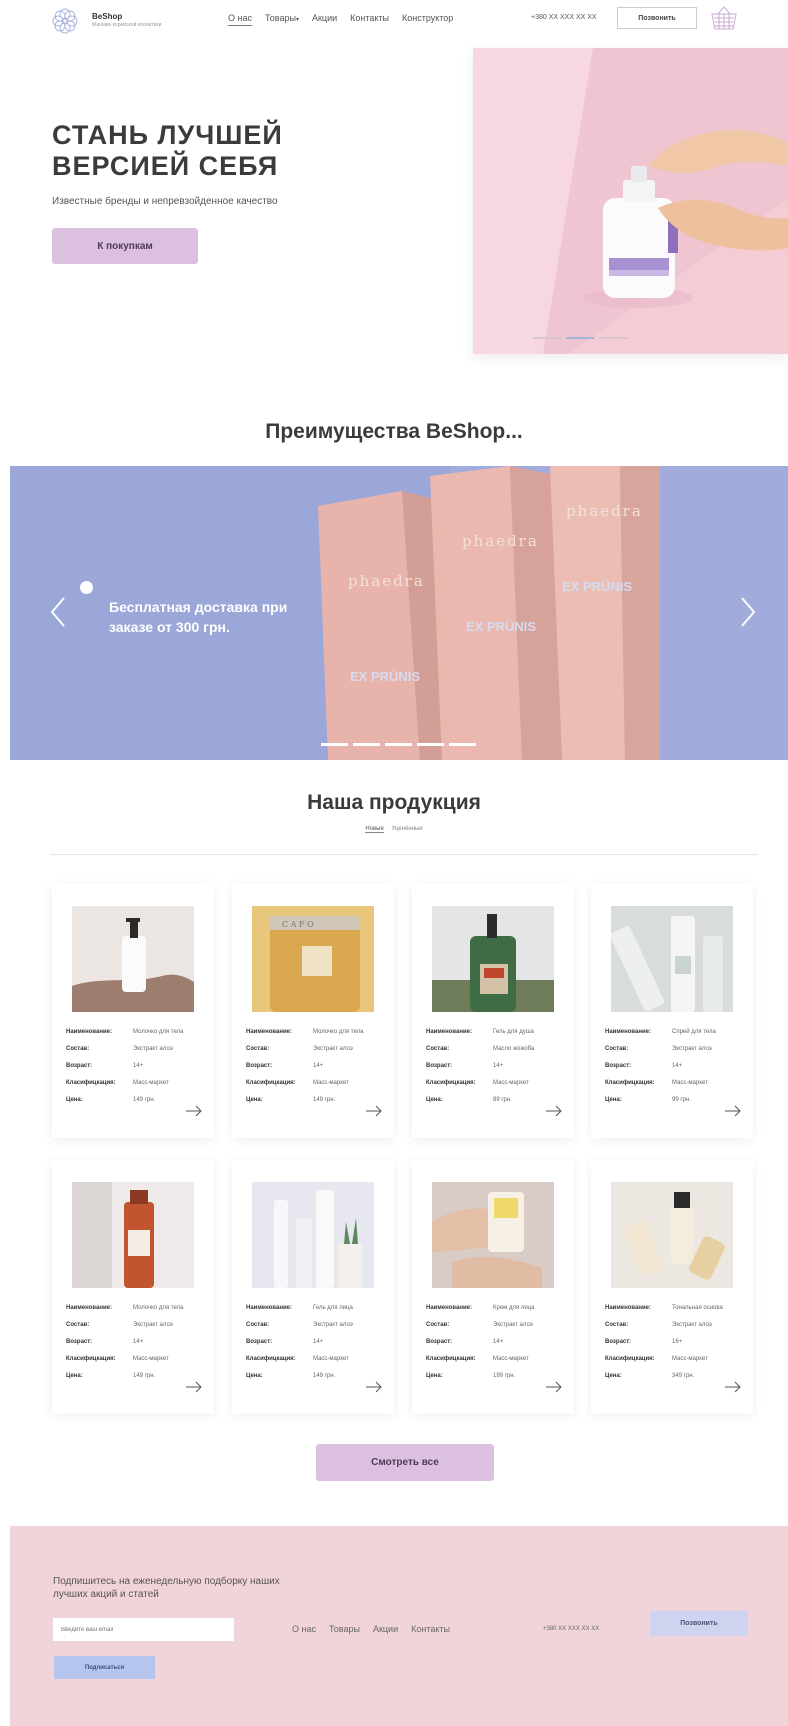 The image size is (788, 1726). I want to click on box-brand-text: phaedra, so click(604, 511).